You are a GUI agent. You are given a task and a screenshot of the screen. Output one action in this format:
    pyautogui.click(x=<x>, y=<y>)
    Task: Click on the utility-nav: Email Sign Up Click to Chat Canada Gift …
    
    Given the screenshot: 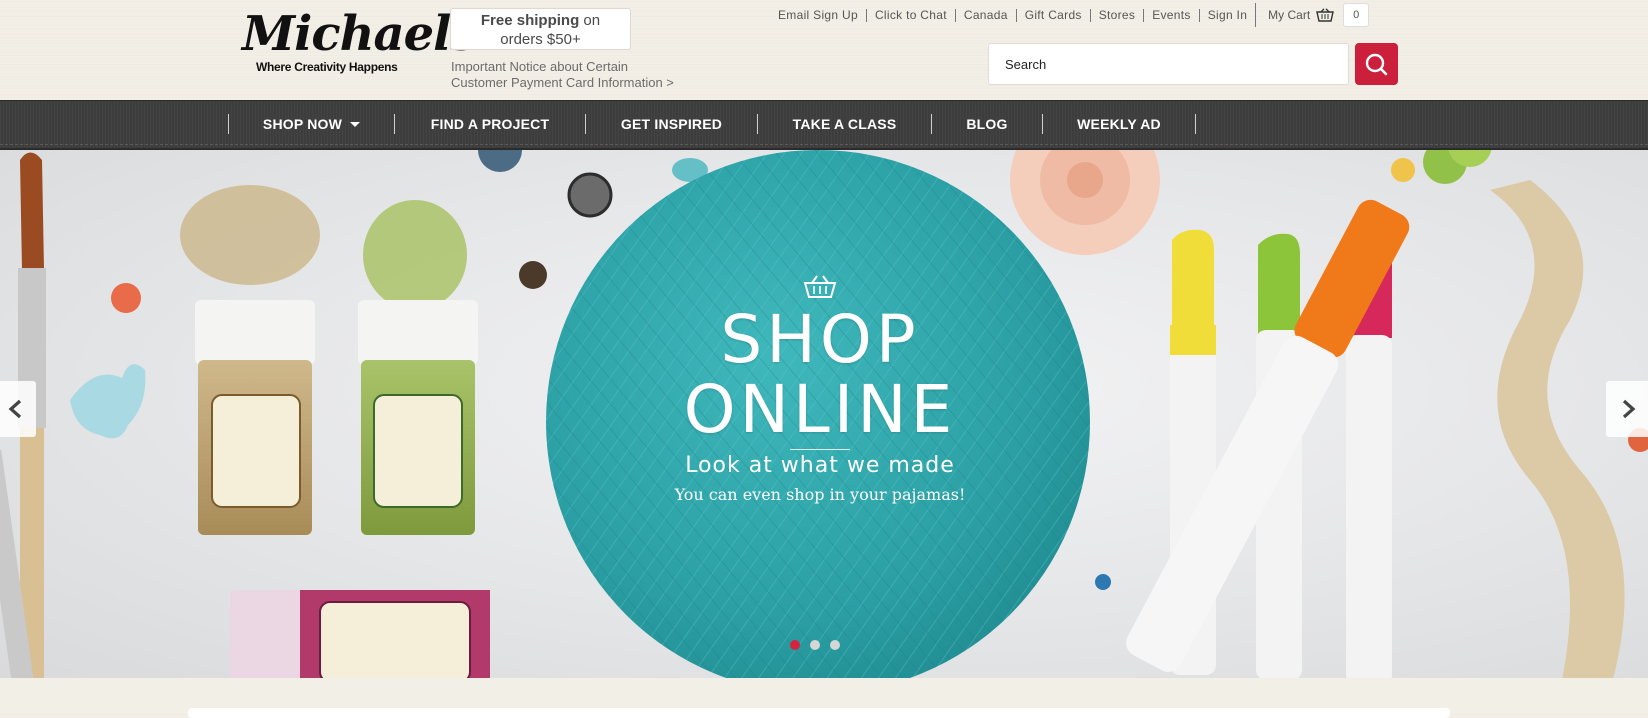 What is the action you would take?
    pyautogui.click(x=1070, y=15)
    